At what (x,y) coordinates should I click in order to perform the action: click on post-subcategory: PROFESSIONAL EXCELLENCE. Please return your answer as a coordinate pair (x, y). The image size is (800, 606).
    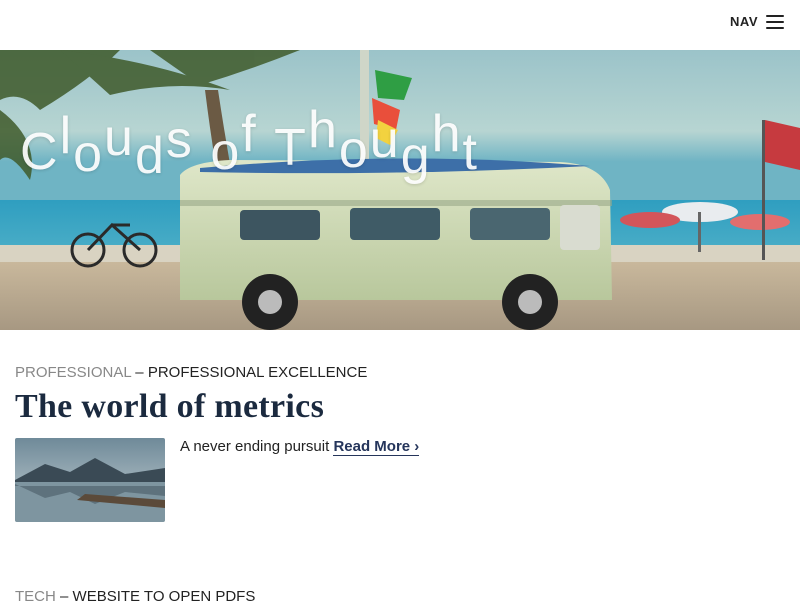
    Looking at the image, I should click on (258, 372).